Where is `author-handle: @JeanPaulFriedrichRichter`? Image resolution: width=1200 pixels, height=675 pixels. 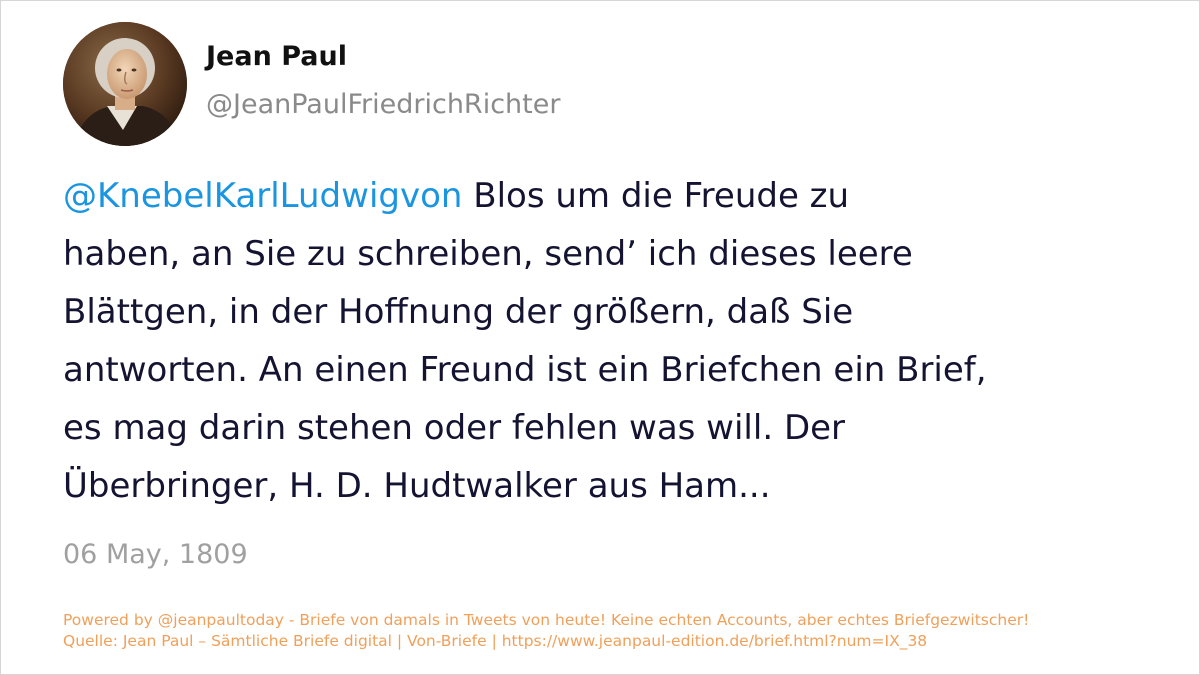
author-handle: @JeanPaulFriedrichRichter is located at coordinates (383, 104).